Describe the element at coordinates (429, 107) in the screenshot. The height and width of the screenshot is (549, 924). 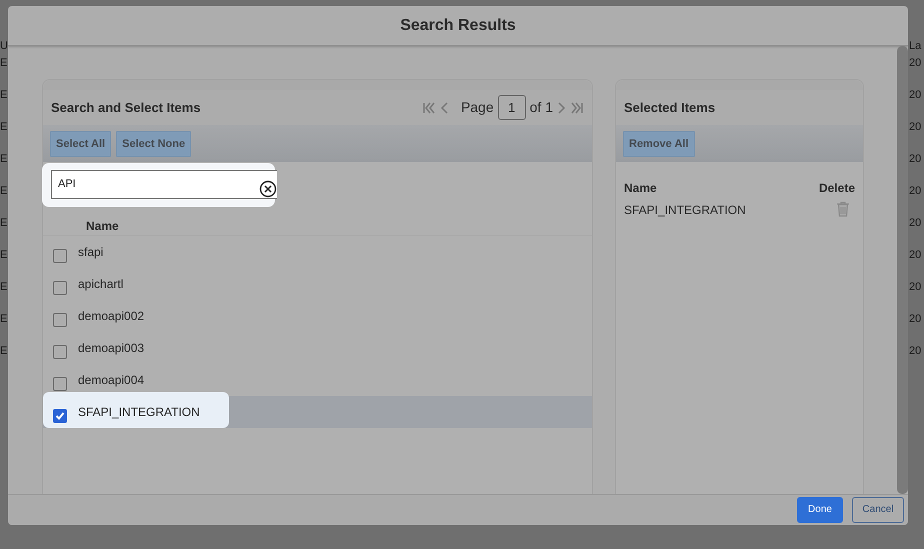
I see `first-page-icon` at that location.